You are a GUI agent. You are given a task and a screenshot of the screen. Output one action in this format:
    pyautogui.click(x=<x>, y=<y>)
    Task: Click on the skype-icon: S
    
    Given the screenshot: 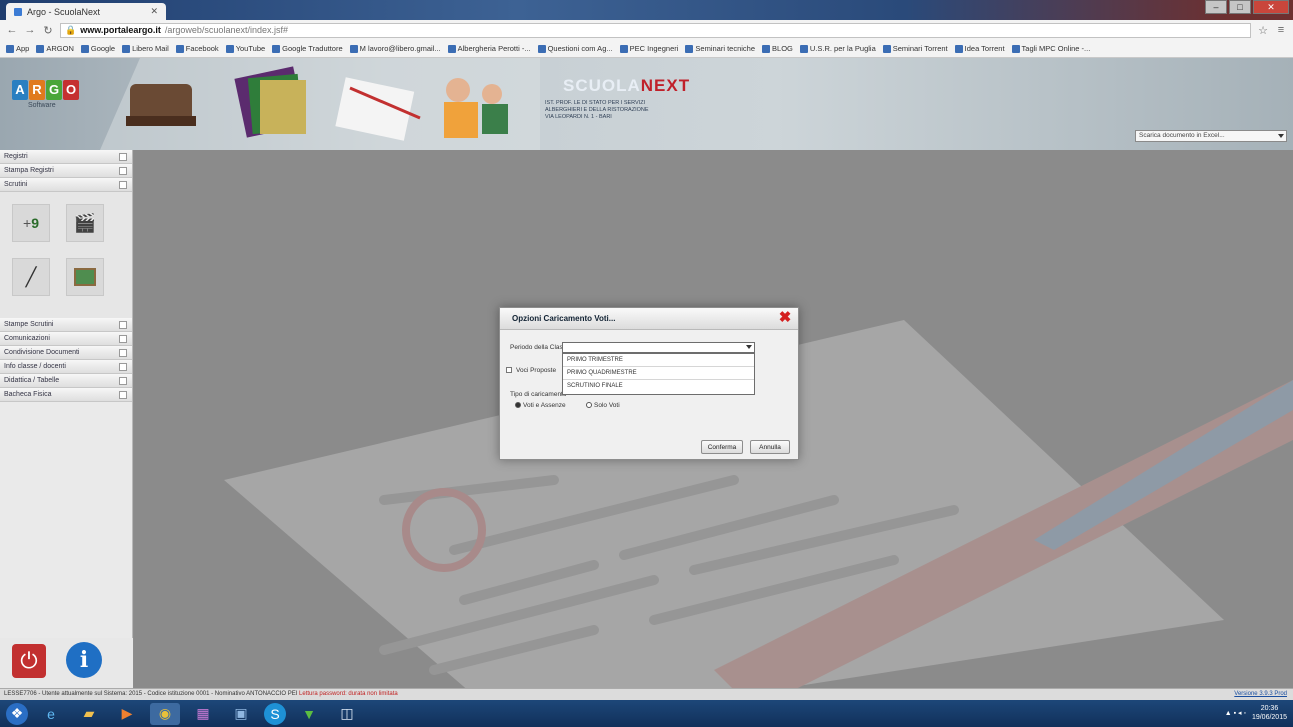 What is the action you would take?
    pyautogui.click(x=275, y=713)
    